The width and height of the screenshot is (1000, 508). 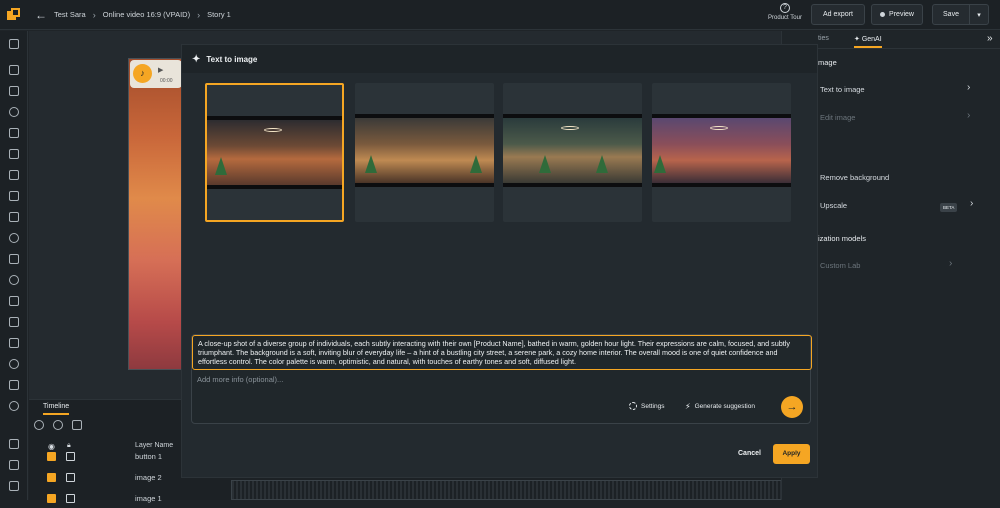 What do you see at coordinates (219, 14) in the screenshot?
I see `breadcrumb-story: Story 1` at bounding box center [219, 14].